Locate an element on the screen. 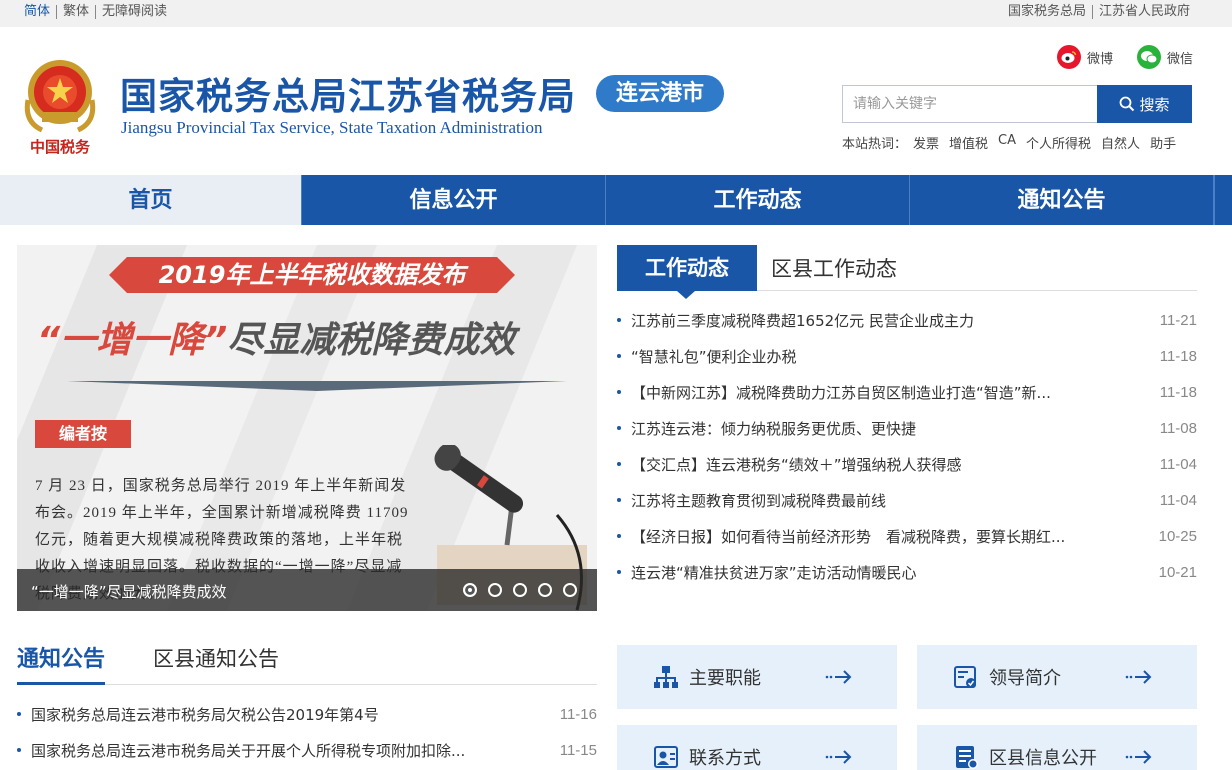 The height and width of the screenshot is (770, 1232). traditional-chinese-link: 繁体 is located at coordinates (75, 12).